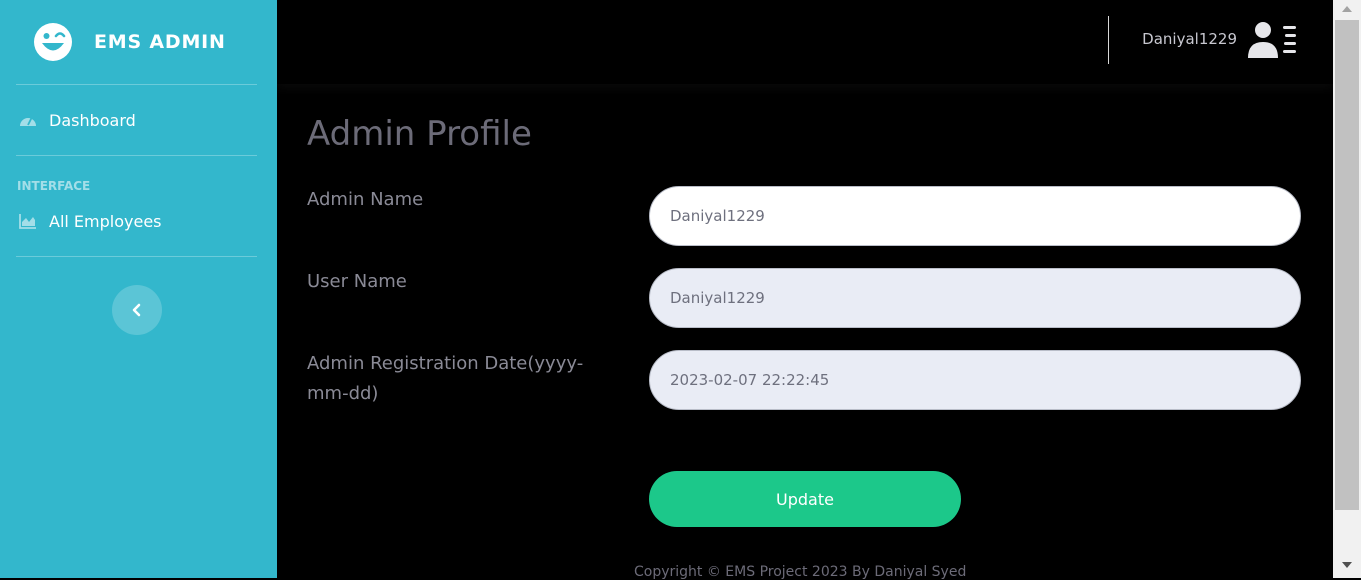 This screenshot has width=1361, height=580. Describe the element at coordinates (975, 298) in the screenshot. I see `user-name-field` at that location.